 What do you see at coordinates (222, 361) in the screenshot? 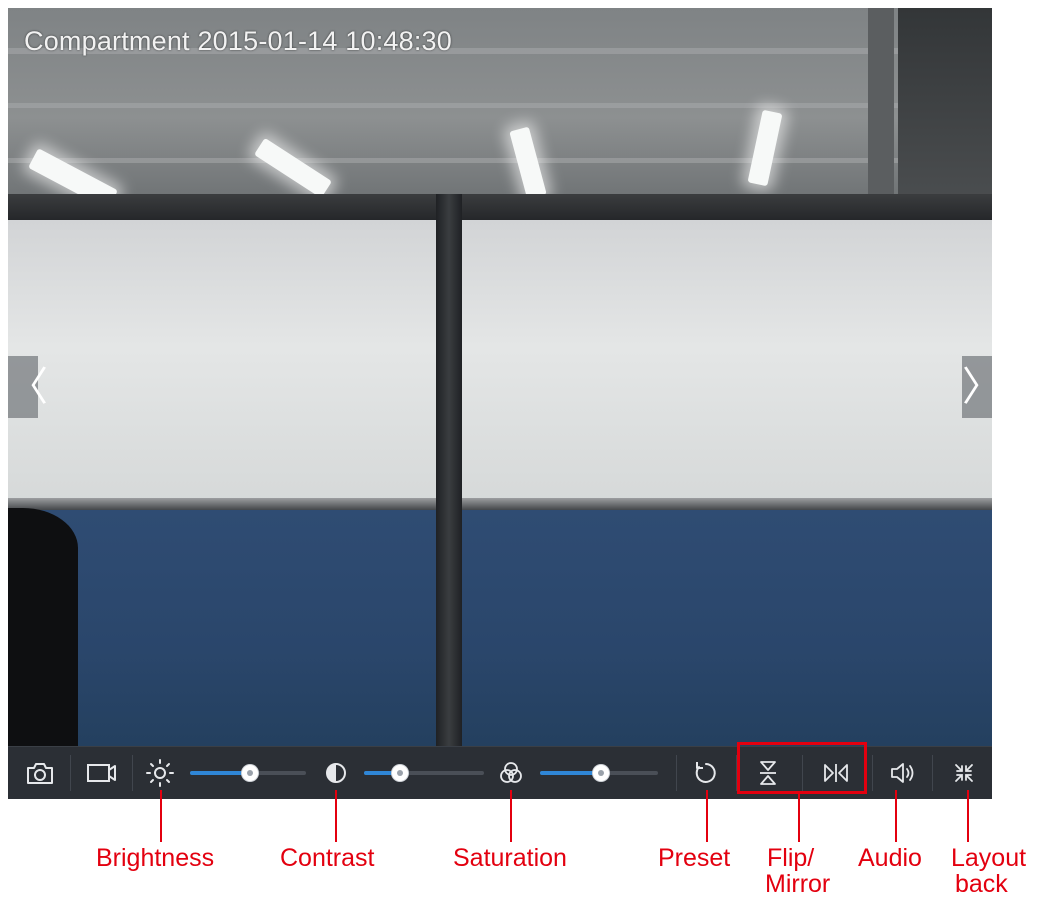
I see `partition-panel-upper-left` at bounding box center [222, 361].